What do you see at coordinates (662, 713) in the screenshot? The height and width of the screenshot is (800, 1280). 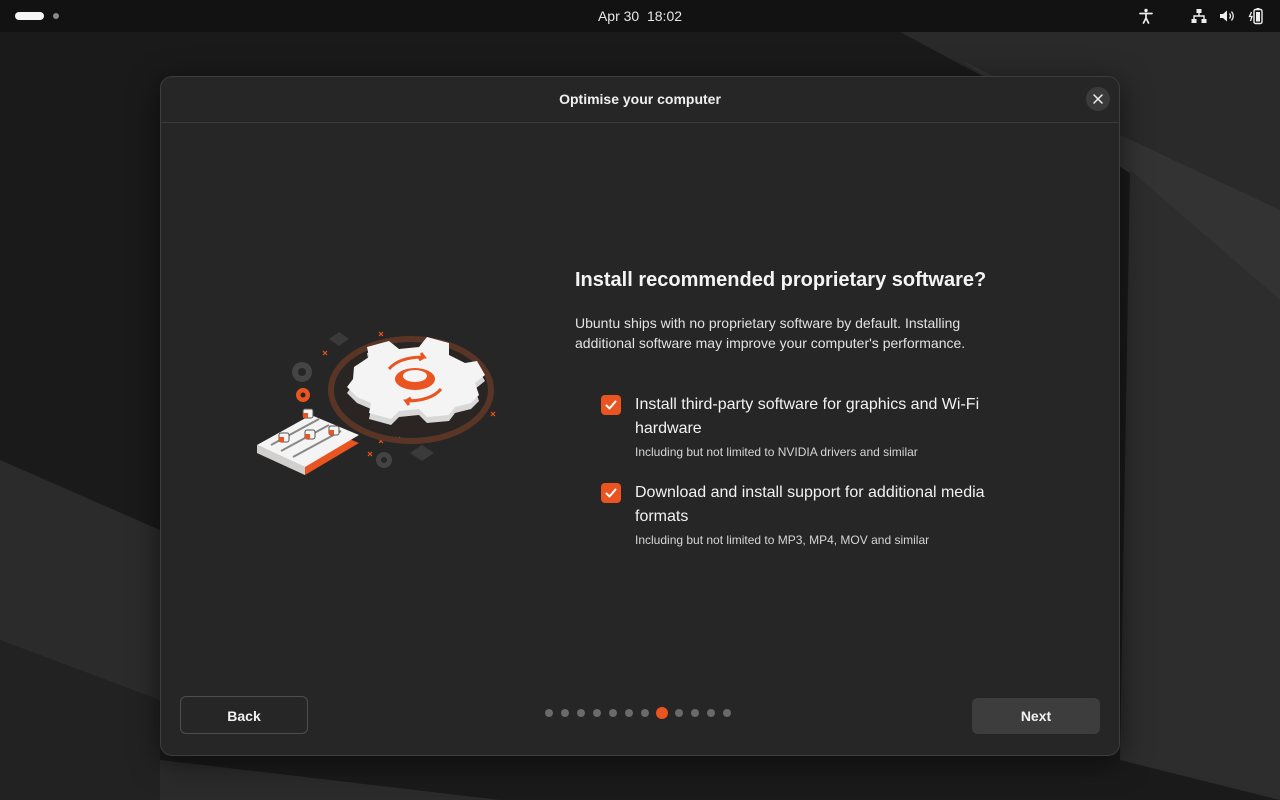 I see `page-dot-active` at bounding box center [662, 713].